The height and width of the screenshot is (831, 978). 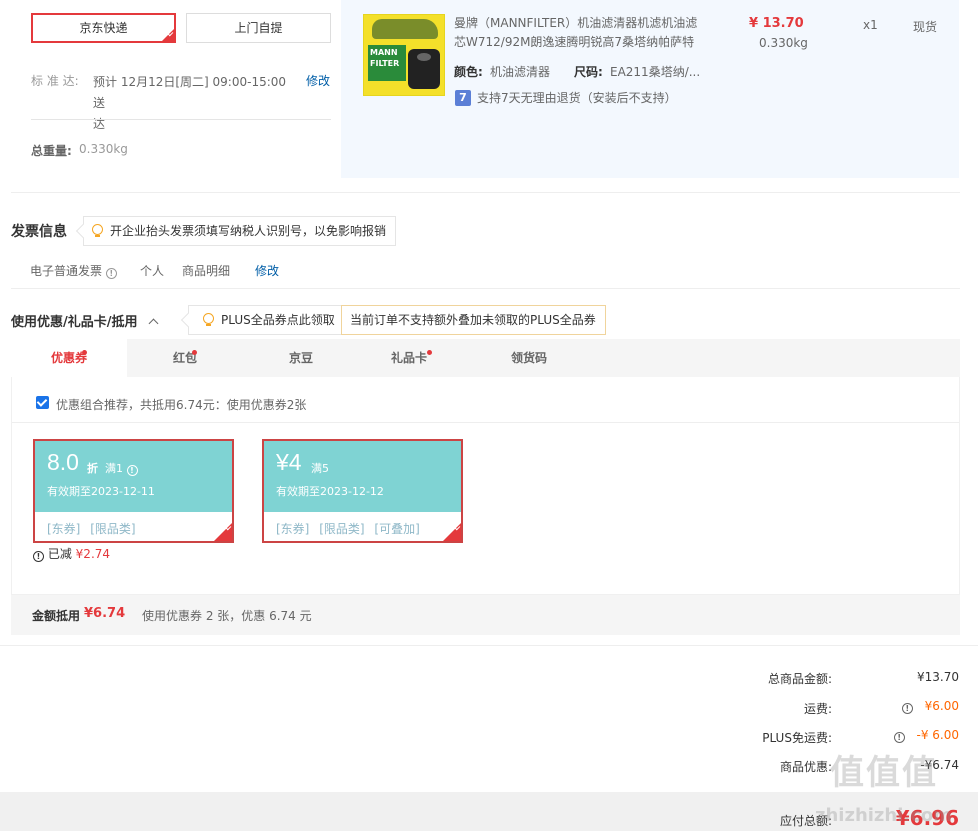 I want to click on combo-checkbox, so click(x=42, y=402).